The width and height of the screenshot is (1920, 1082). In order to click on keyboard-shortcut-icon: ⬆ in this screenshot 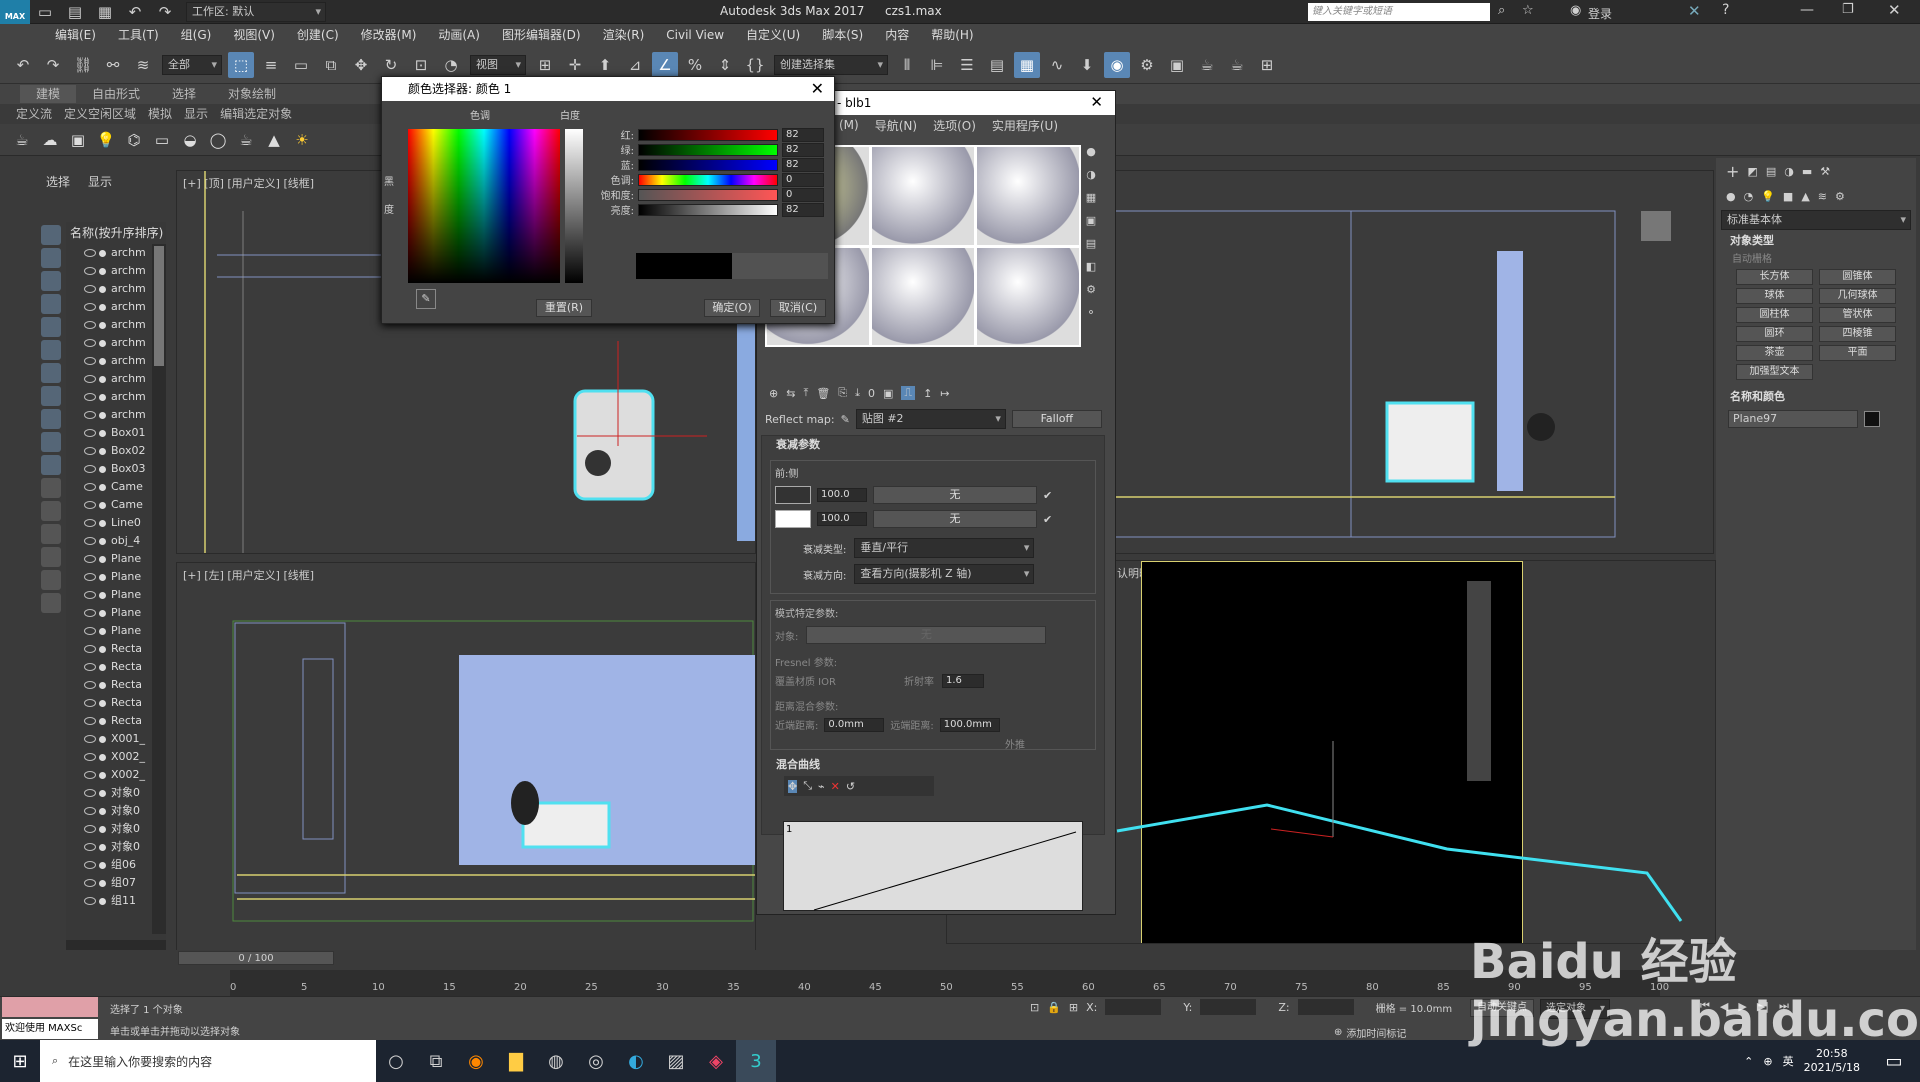, I will do `click(605, 65)`.